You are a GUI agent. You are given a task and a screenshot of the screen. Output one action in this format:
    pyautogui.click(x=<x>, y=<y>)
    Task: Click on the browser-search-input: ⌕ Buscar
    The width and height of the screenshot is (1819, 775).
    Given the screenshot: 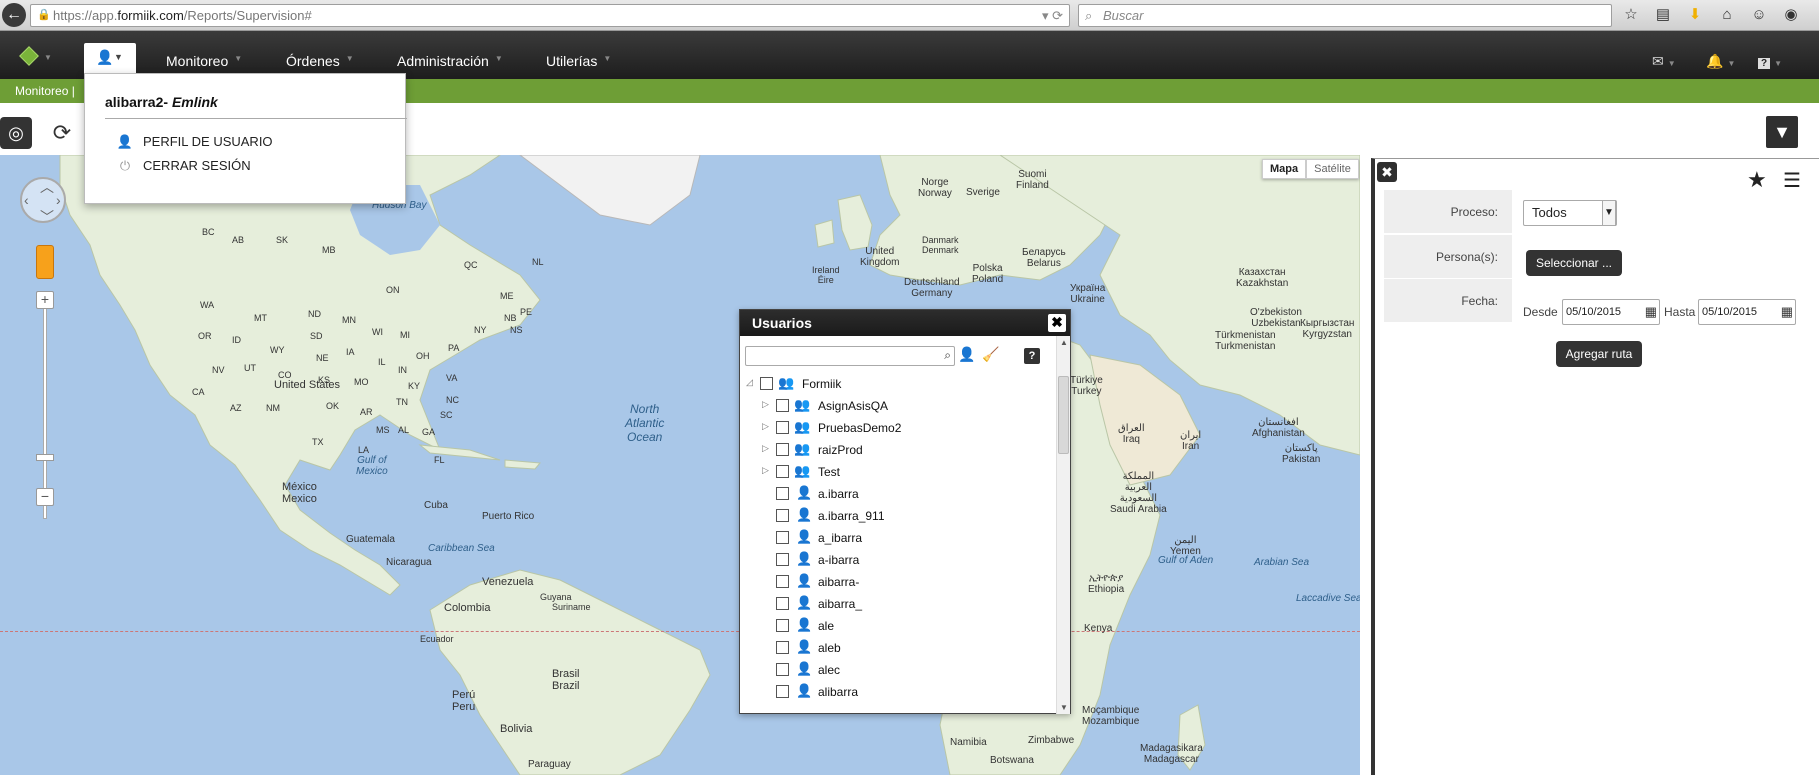 What is the action you would take?
    pyautogui.click(x=1345, y=15)
    